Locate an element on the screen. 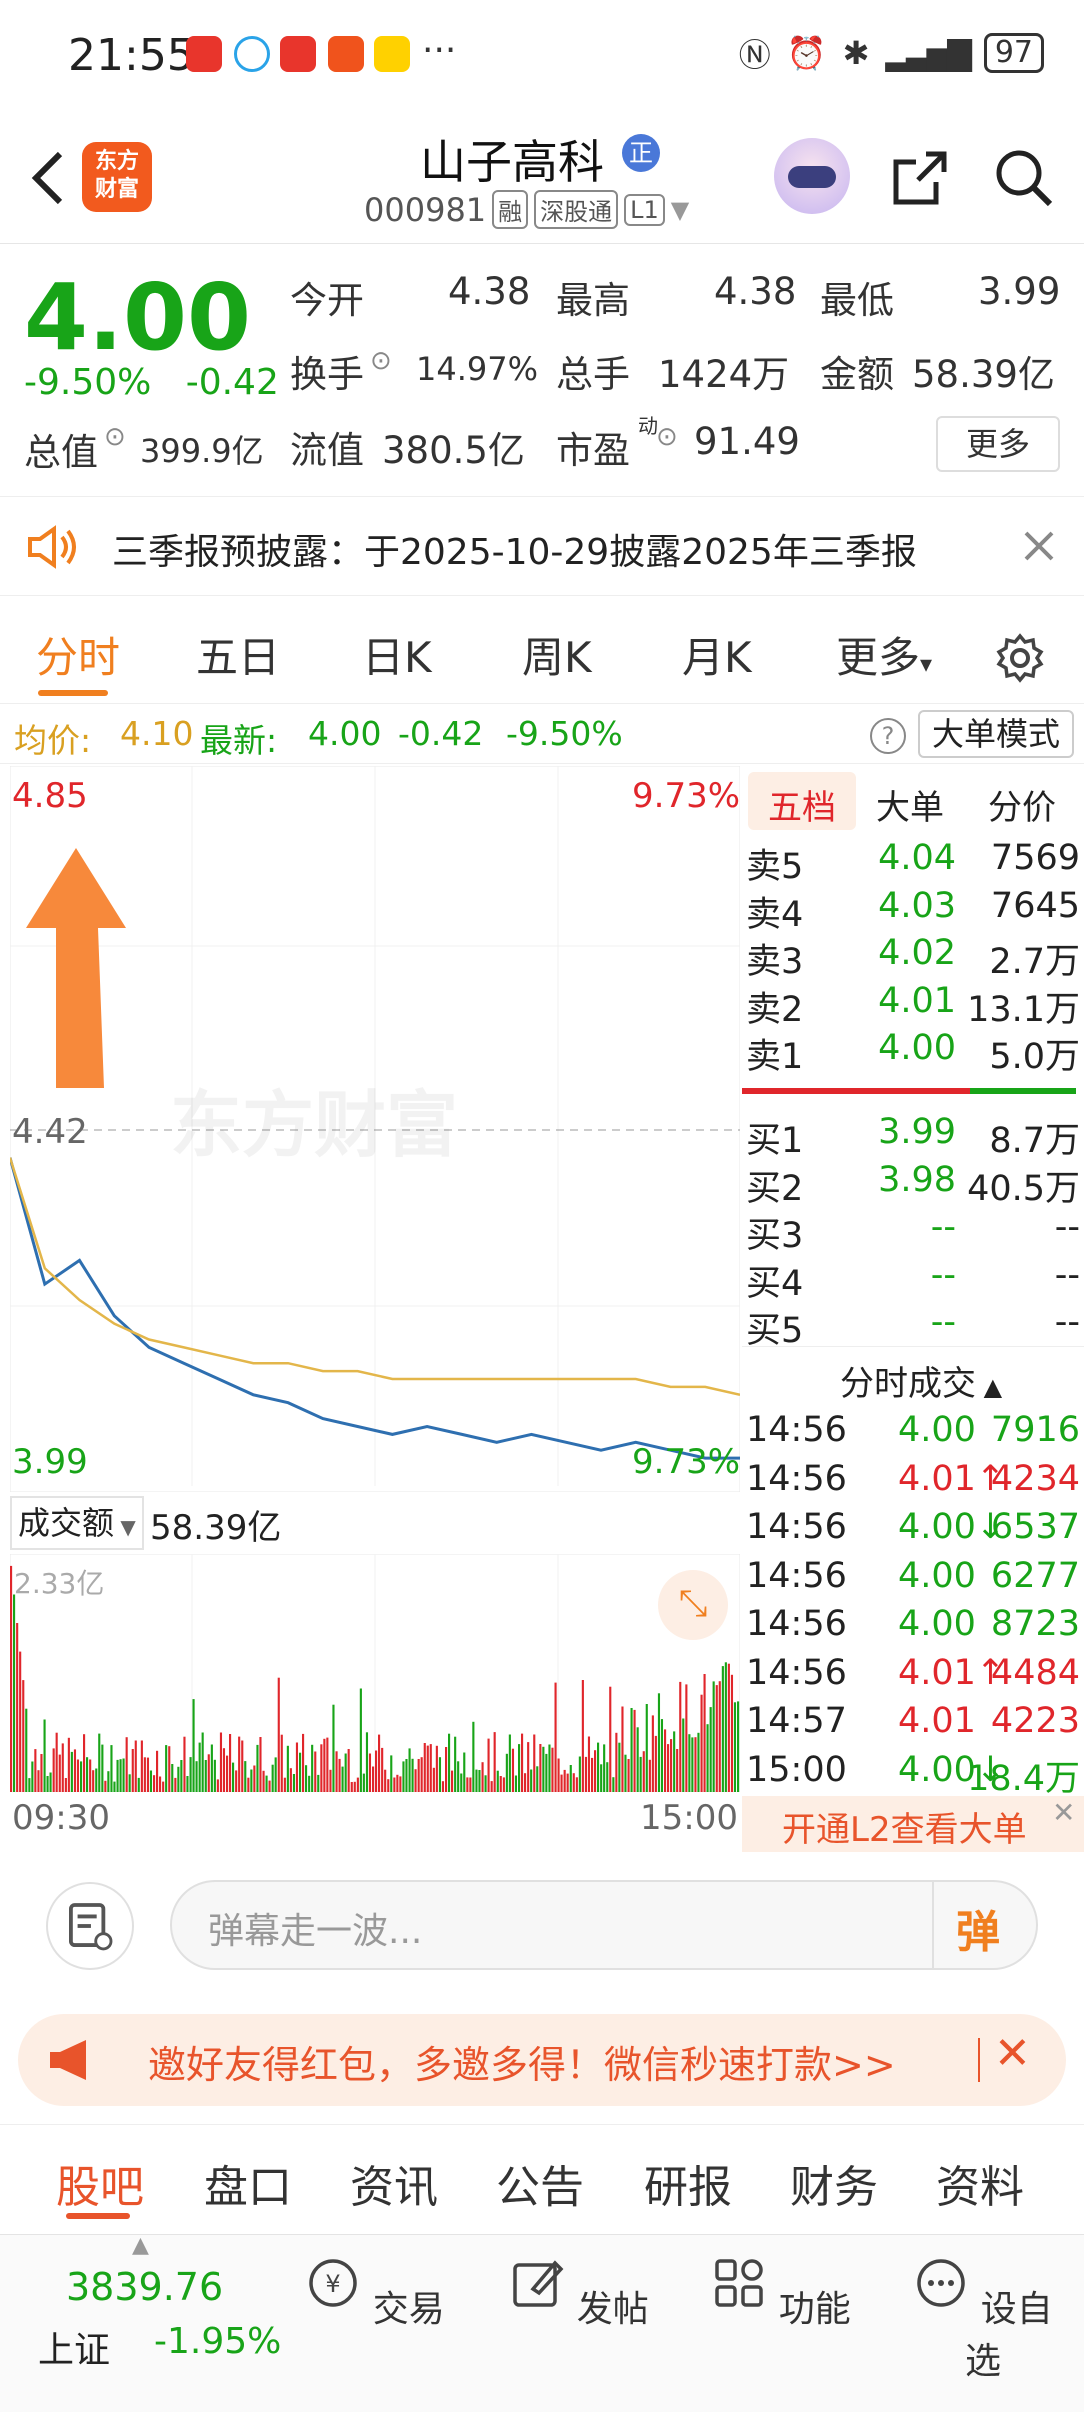  tab-research: 研报 is located at coordinates (688, 2183).